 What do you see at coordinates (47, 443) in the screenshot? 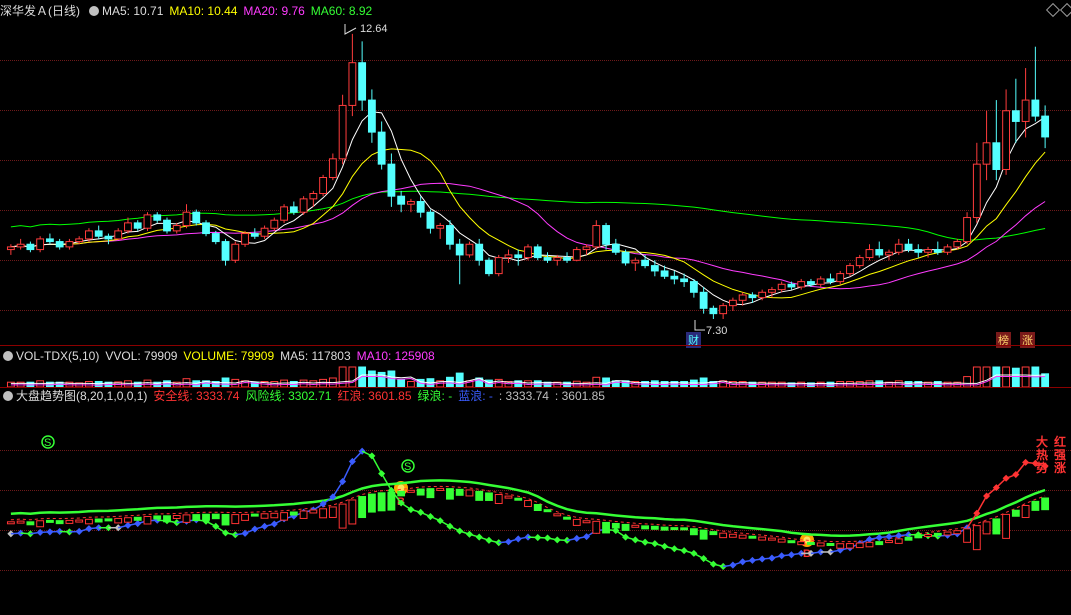
I see `sell-mark: S` at bounding box center [47, 443].